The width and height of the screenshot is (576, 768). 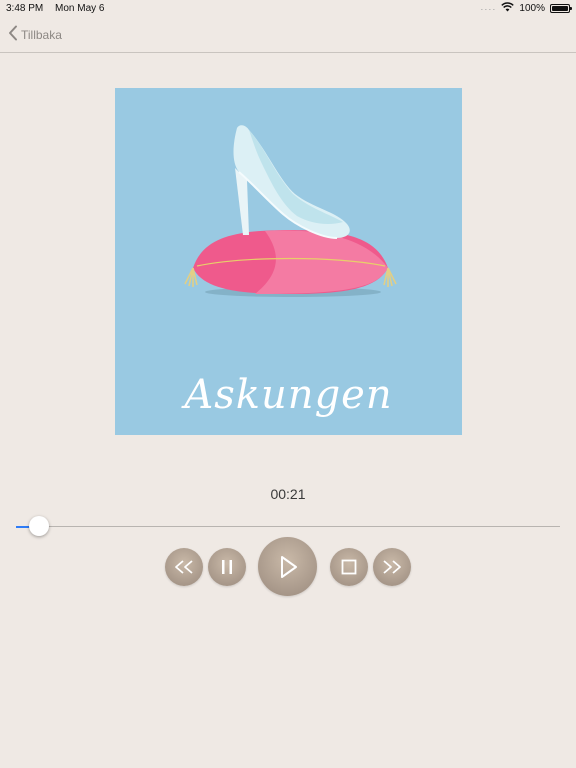 I want to click on status-time: 3:48 PM, so click(x=25, y=8).